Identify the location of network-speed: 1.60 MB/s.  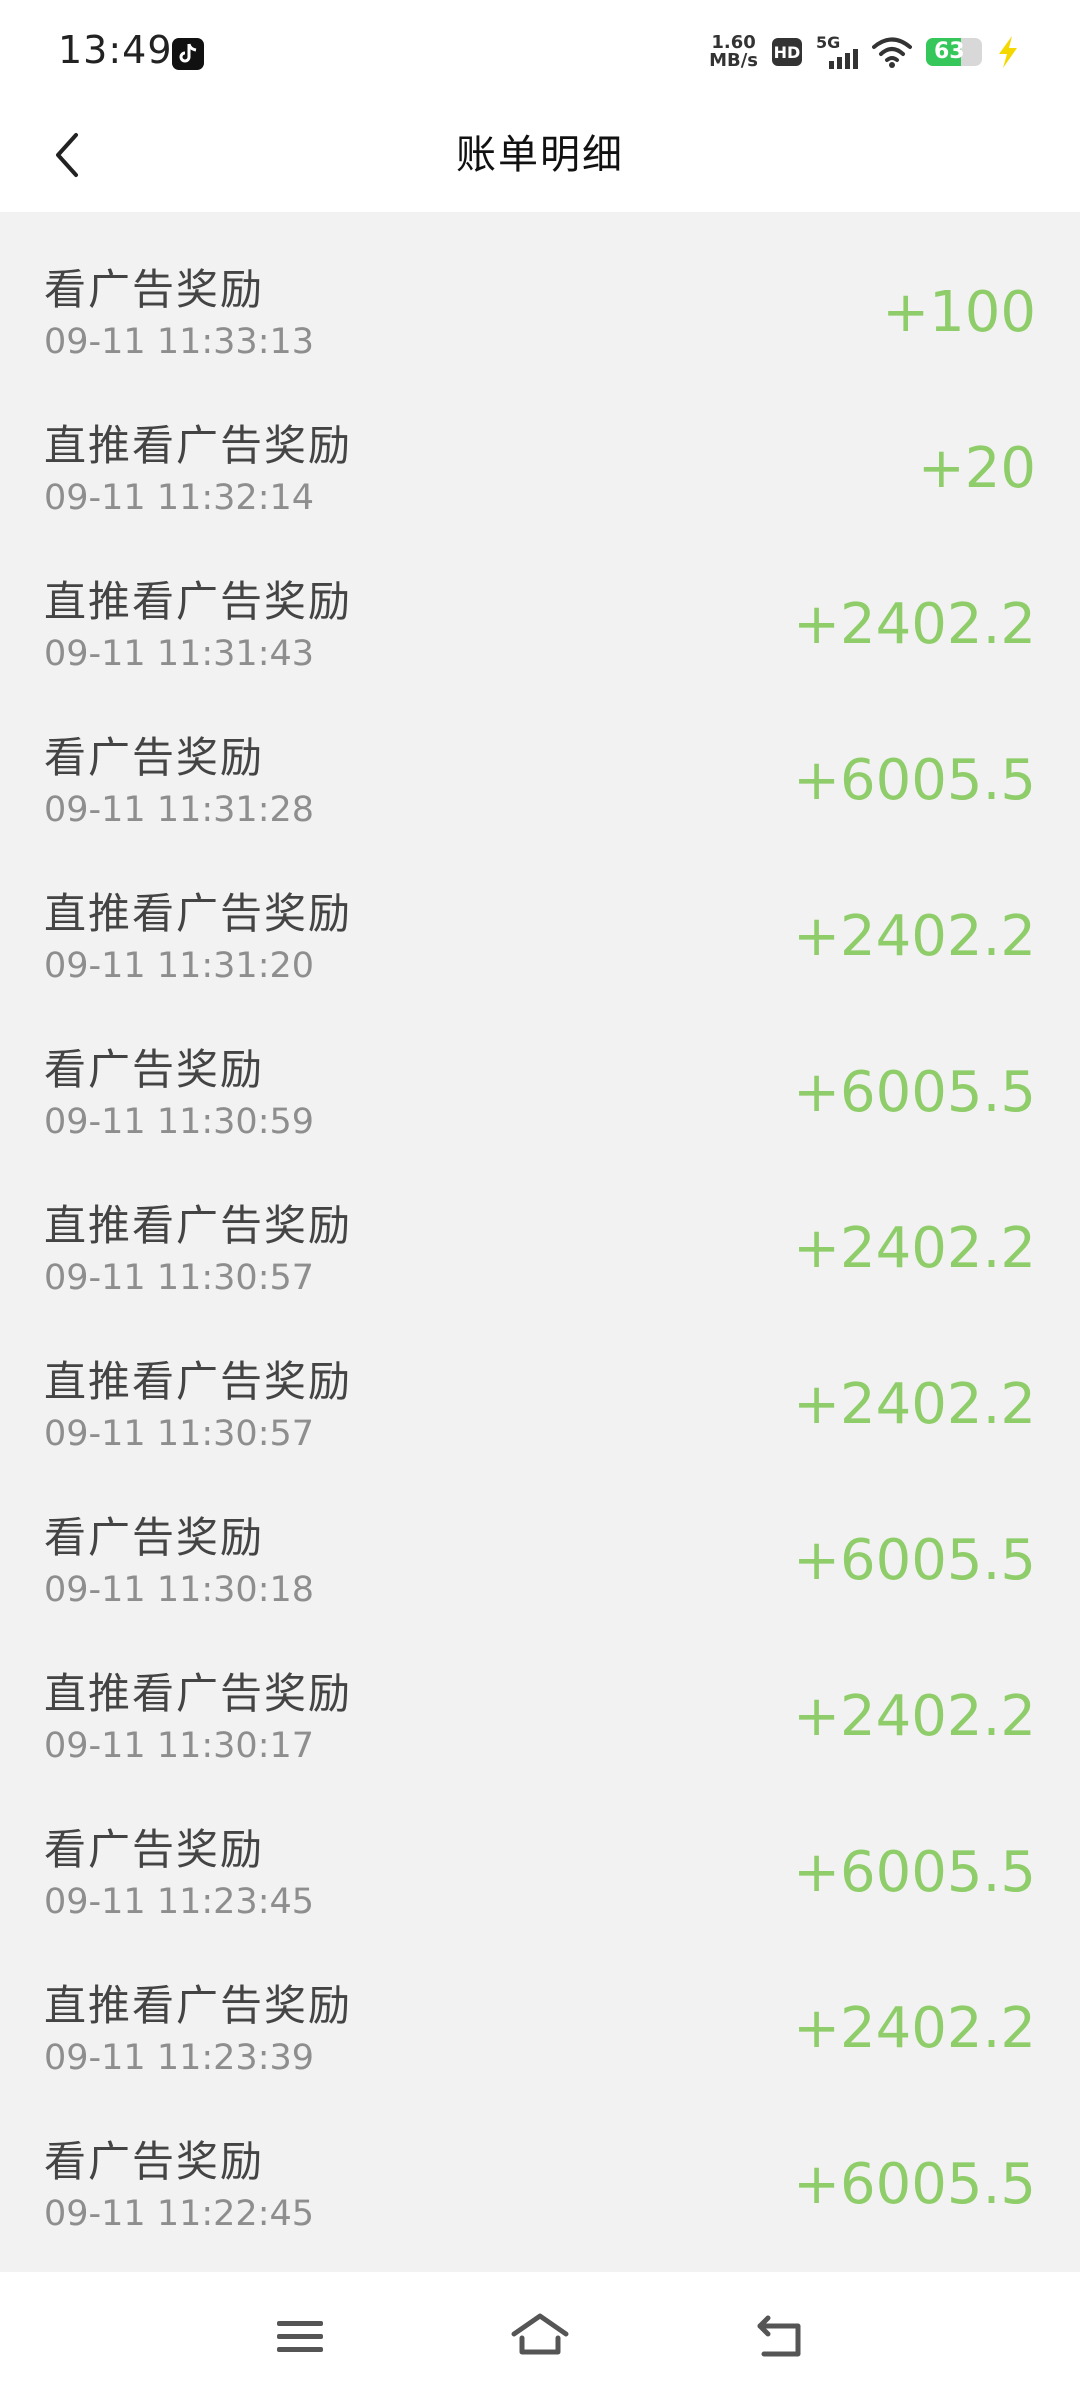
(733, 52).